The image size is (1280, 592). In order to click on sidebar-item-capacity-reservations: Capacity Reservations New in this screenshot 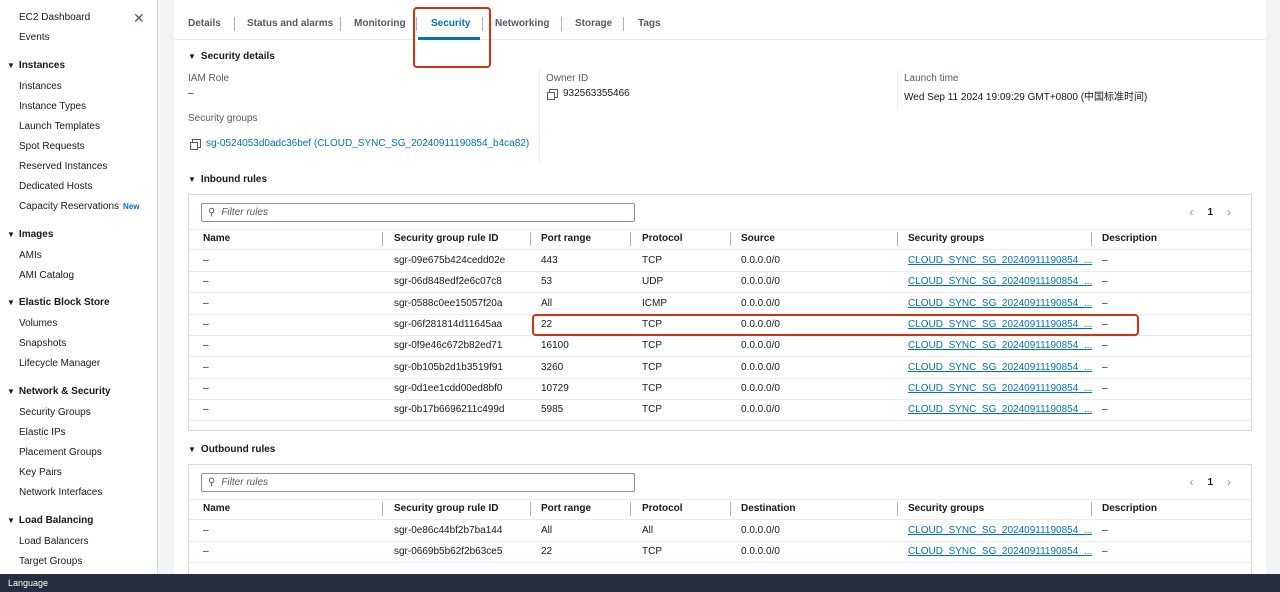, I will do `click(79, 206)`.